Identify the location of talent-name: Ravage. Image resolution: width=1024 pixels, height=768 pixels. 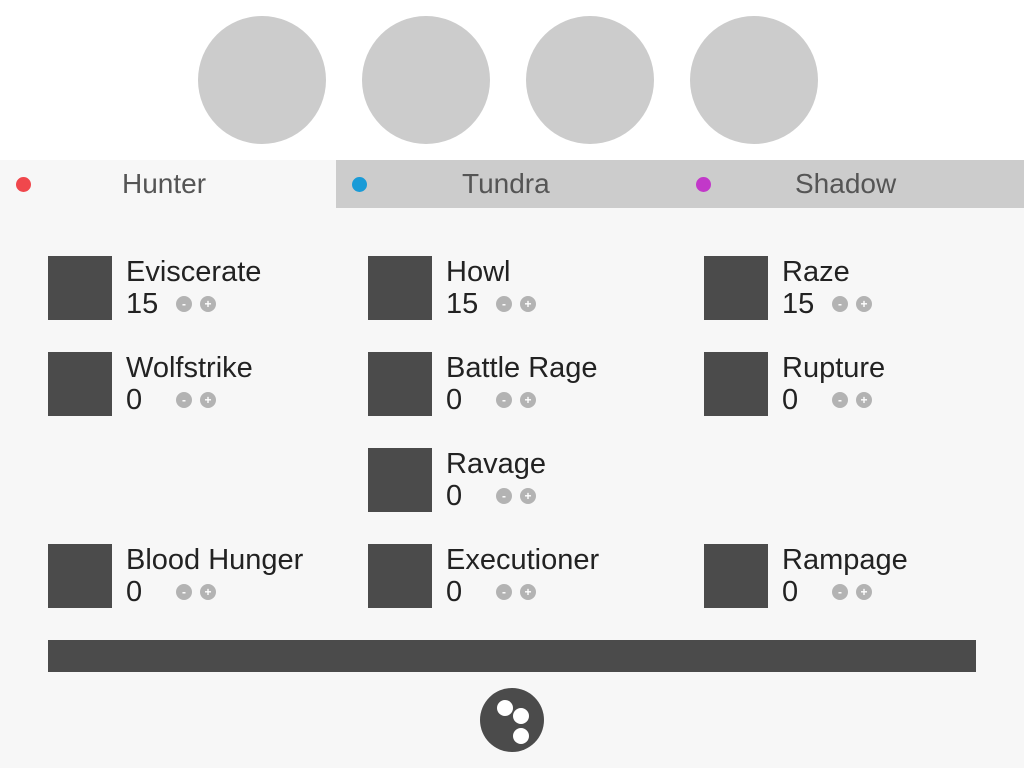
(496, 464).